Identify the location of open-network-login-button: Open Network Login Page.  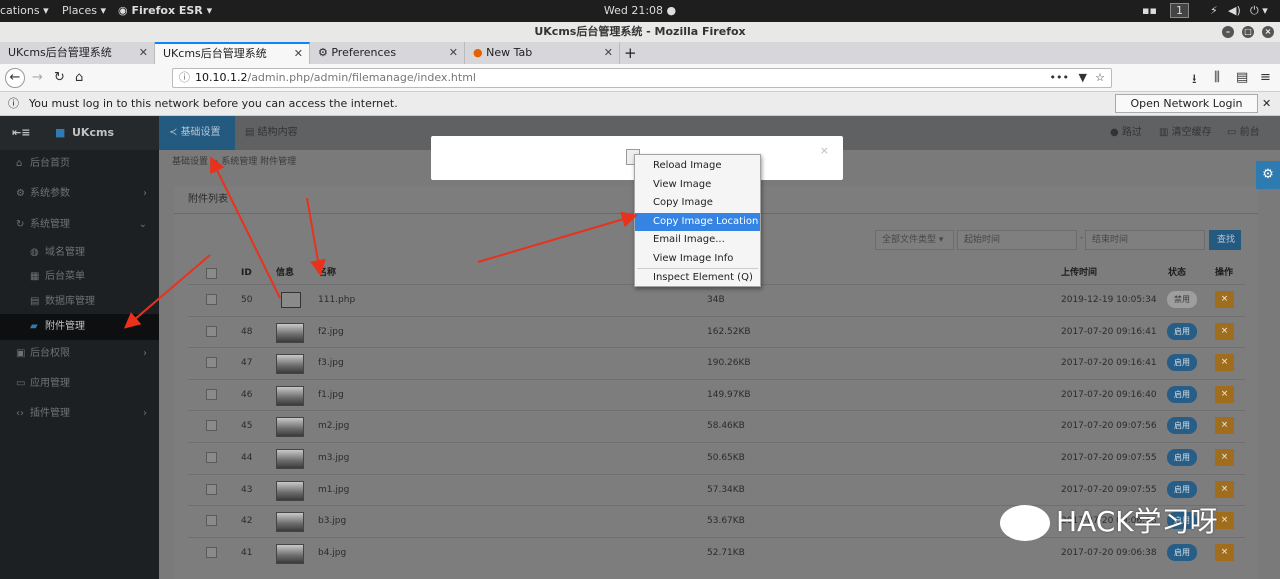
(1186, 110).